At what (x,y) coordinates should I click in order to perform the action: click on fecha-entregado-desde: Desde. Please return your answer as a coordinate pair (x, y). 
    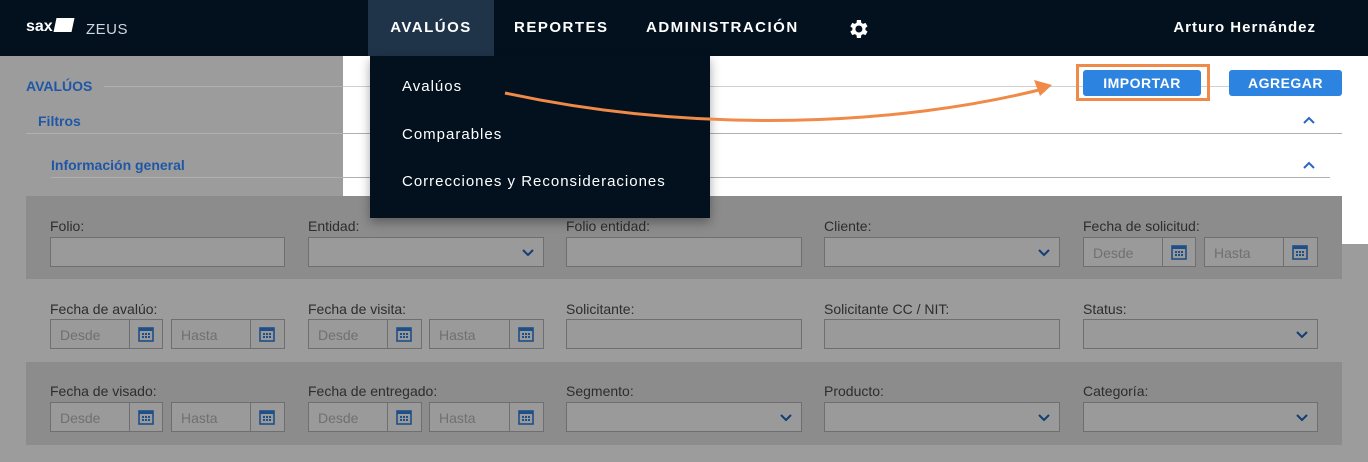
    Looking at the image, I should click on (365, 417).